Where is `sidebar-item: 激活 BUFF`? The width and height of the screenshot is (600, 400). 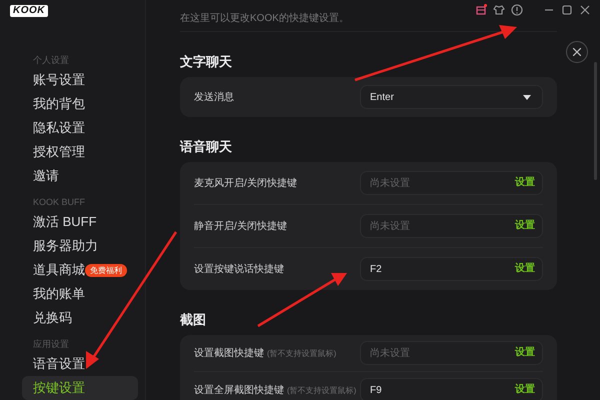
sidebar-item: 激活 BUFF is located at coordinates (80, 222).